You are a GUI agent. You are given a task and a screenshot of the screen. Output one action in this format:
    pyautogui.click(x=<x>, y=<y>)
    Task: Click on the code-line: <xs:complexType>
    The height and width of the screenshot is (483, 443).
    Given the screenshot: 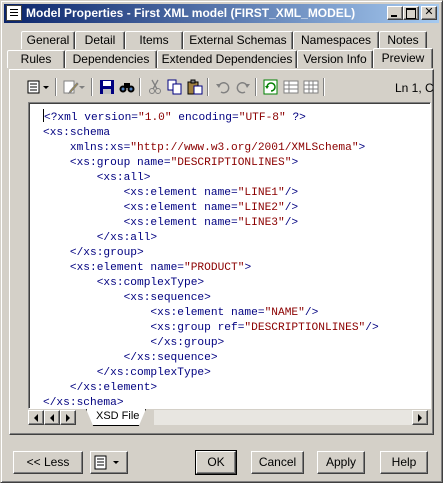 What is the action you would take?
    pyautogui.click(x=211, y=283)
    